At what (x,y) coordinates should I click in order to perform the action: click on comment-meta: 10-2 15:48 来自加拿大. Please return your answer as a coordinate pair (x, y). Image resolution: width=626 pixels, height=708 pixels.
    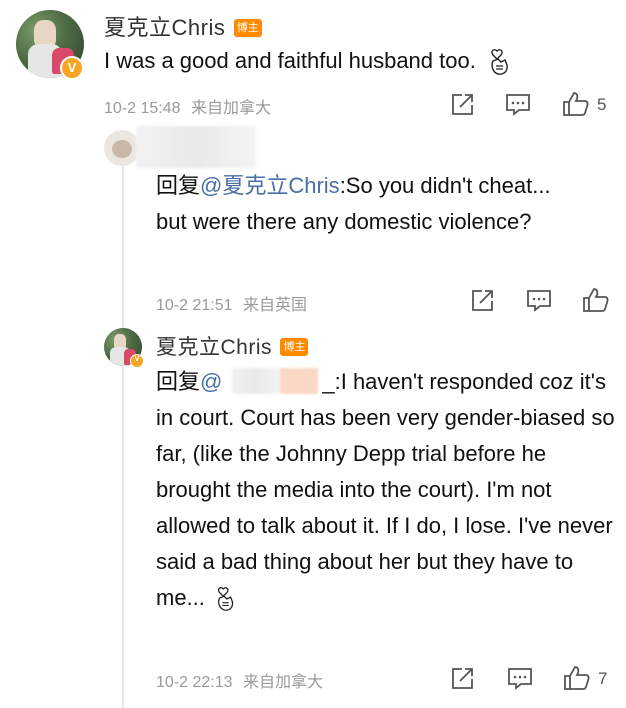
    Looking at the image, I should click on (187, 106).